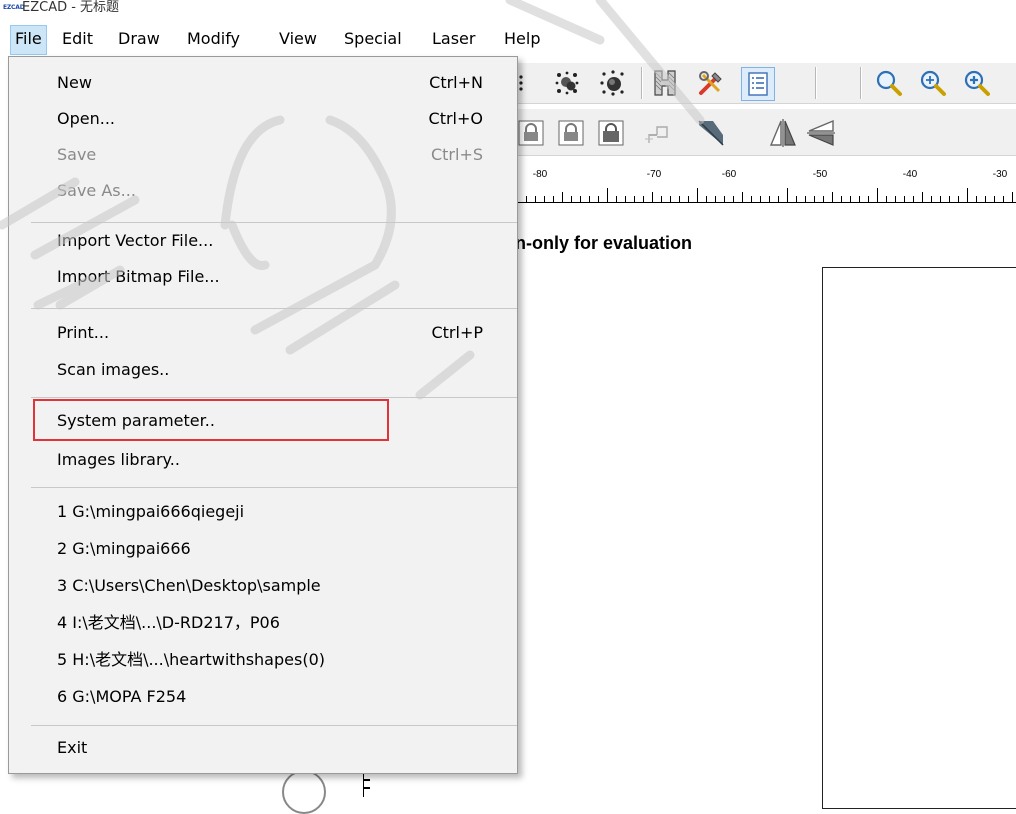 The width and height of the screenshot is (1016, 814). I want to click on work-area-rect, so click(919, 538).